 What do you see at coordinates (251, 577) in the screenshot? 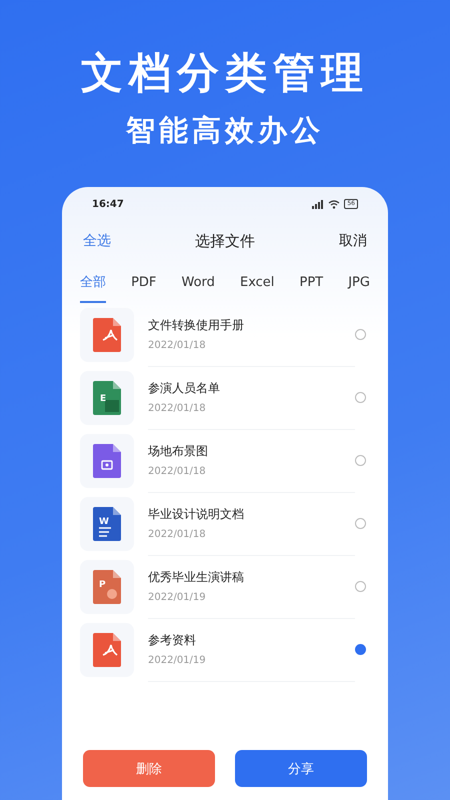
I see `file-name: 优秀毕业生演讲稿` at bounding box center [251, 577].